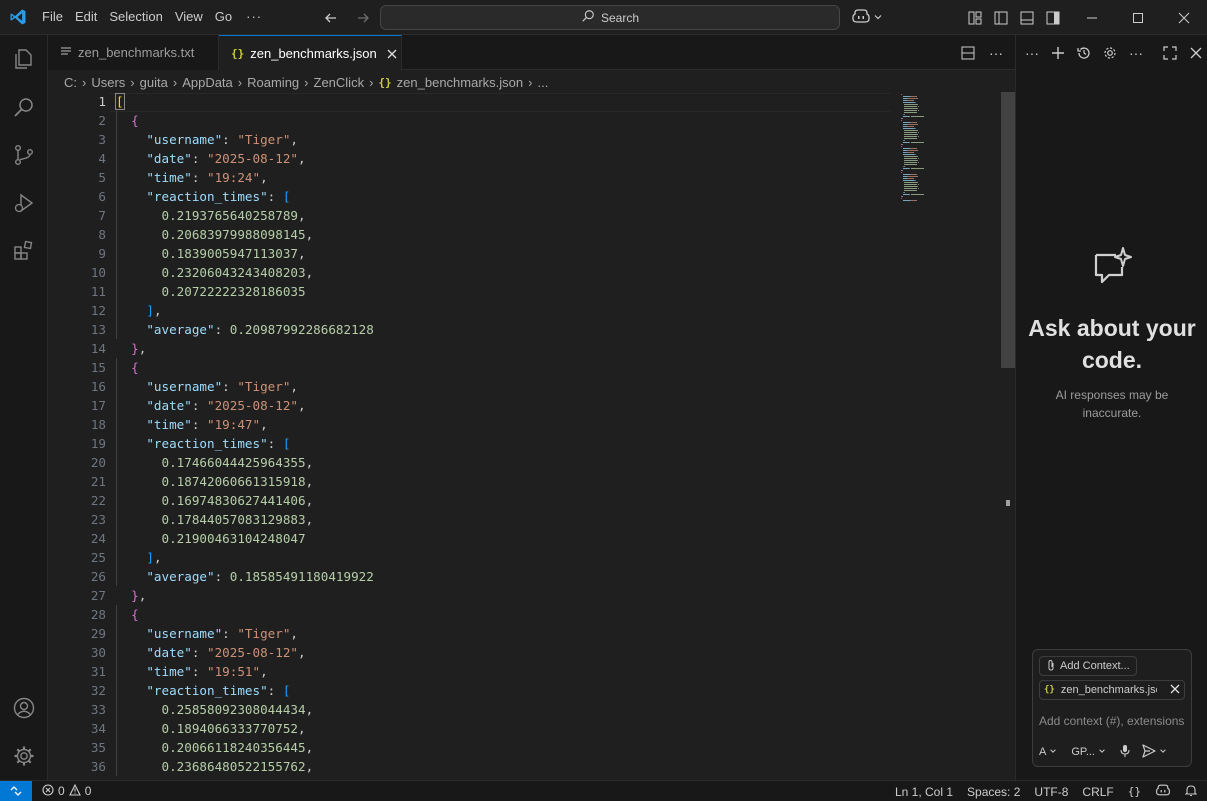 The image size is (1207, 801). I want to click on manage-gear-icon, so click(24, 756).